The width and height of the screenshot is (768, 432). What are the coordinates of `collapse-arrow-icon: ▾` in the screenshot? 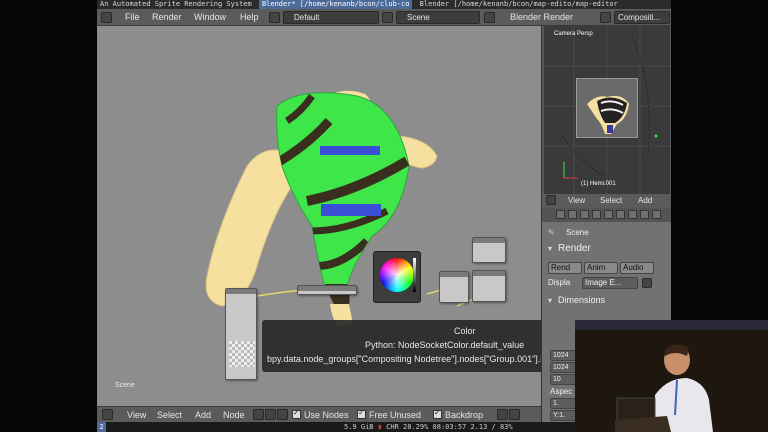 It's located at (550, 248).